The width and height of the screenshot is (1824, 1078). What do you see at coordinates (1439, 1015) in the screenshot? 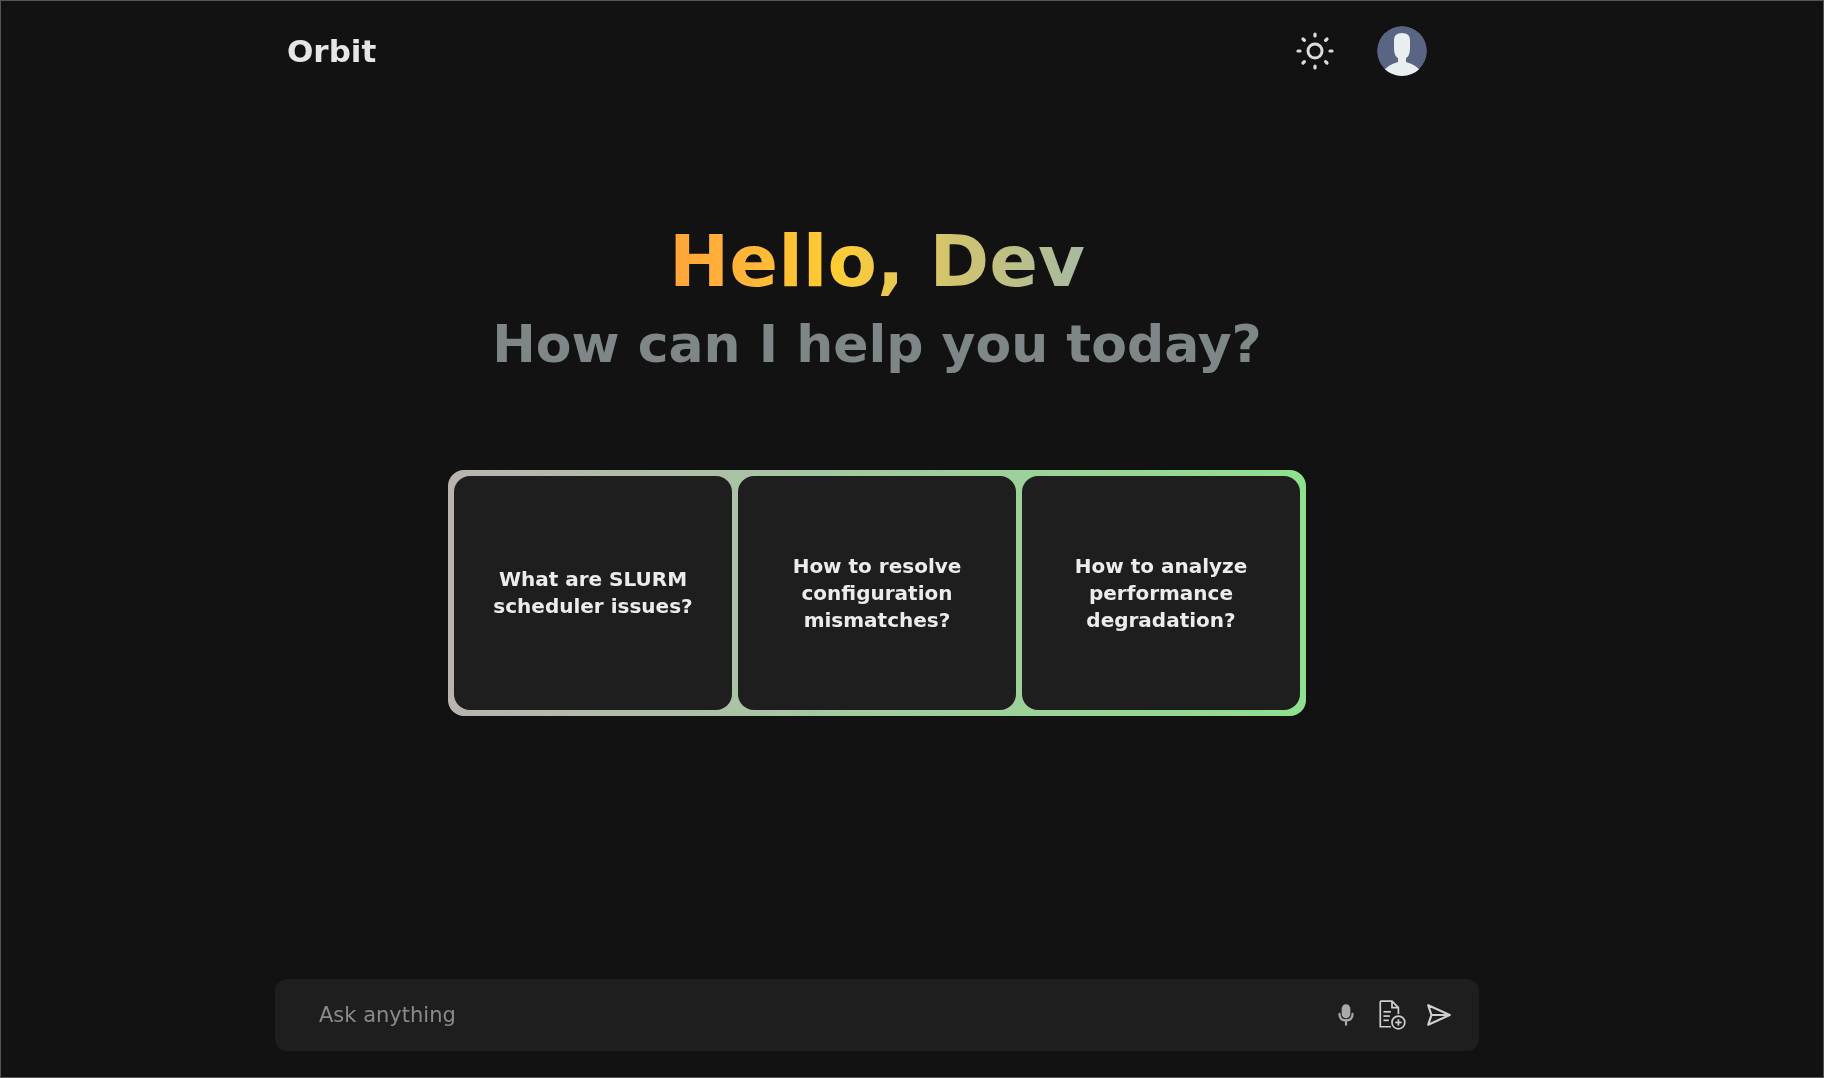
I see `send-icon` at bounding box center [1439, 1015].